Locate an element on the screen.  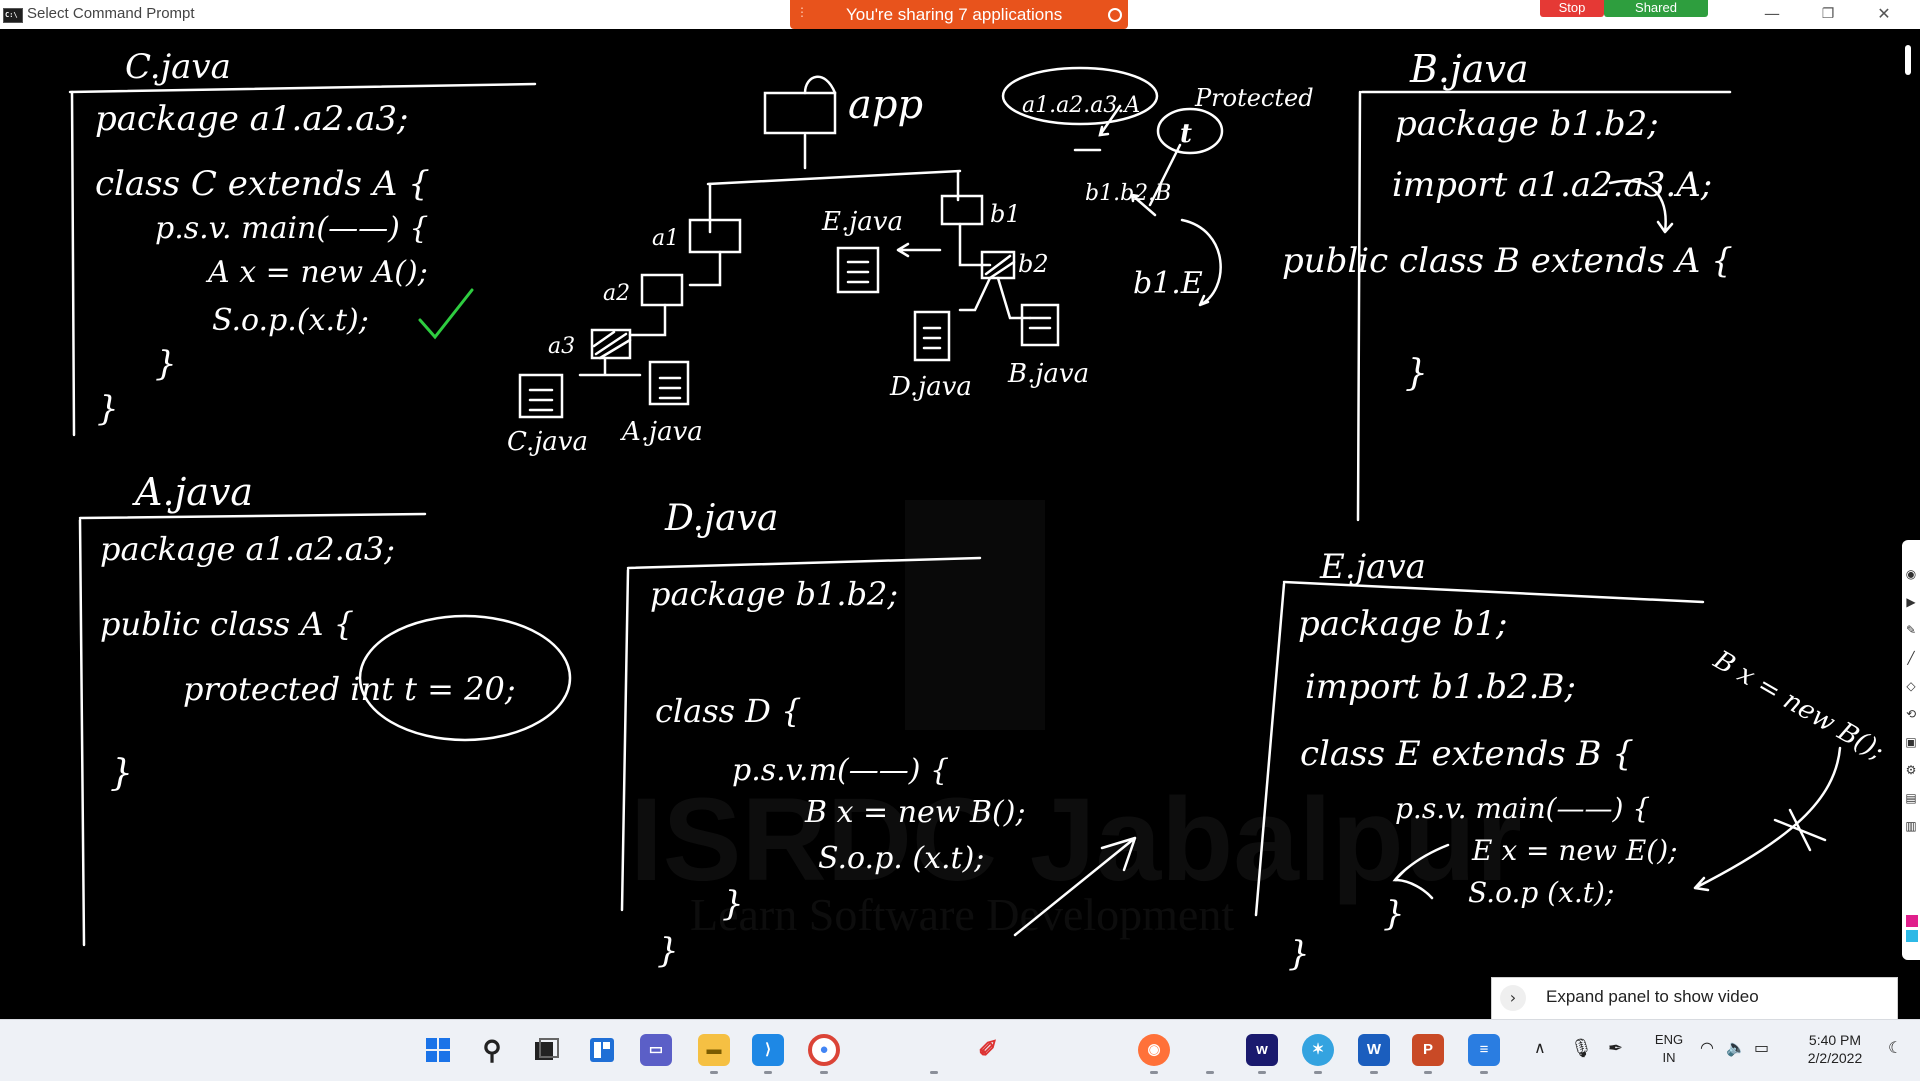
tree-a-file-label: A.java is located at coordinates (661, 432).